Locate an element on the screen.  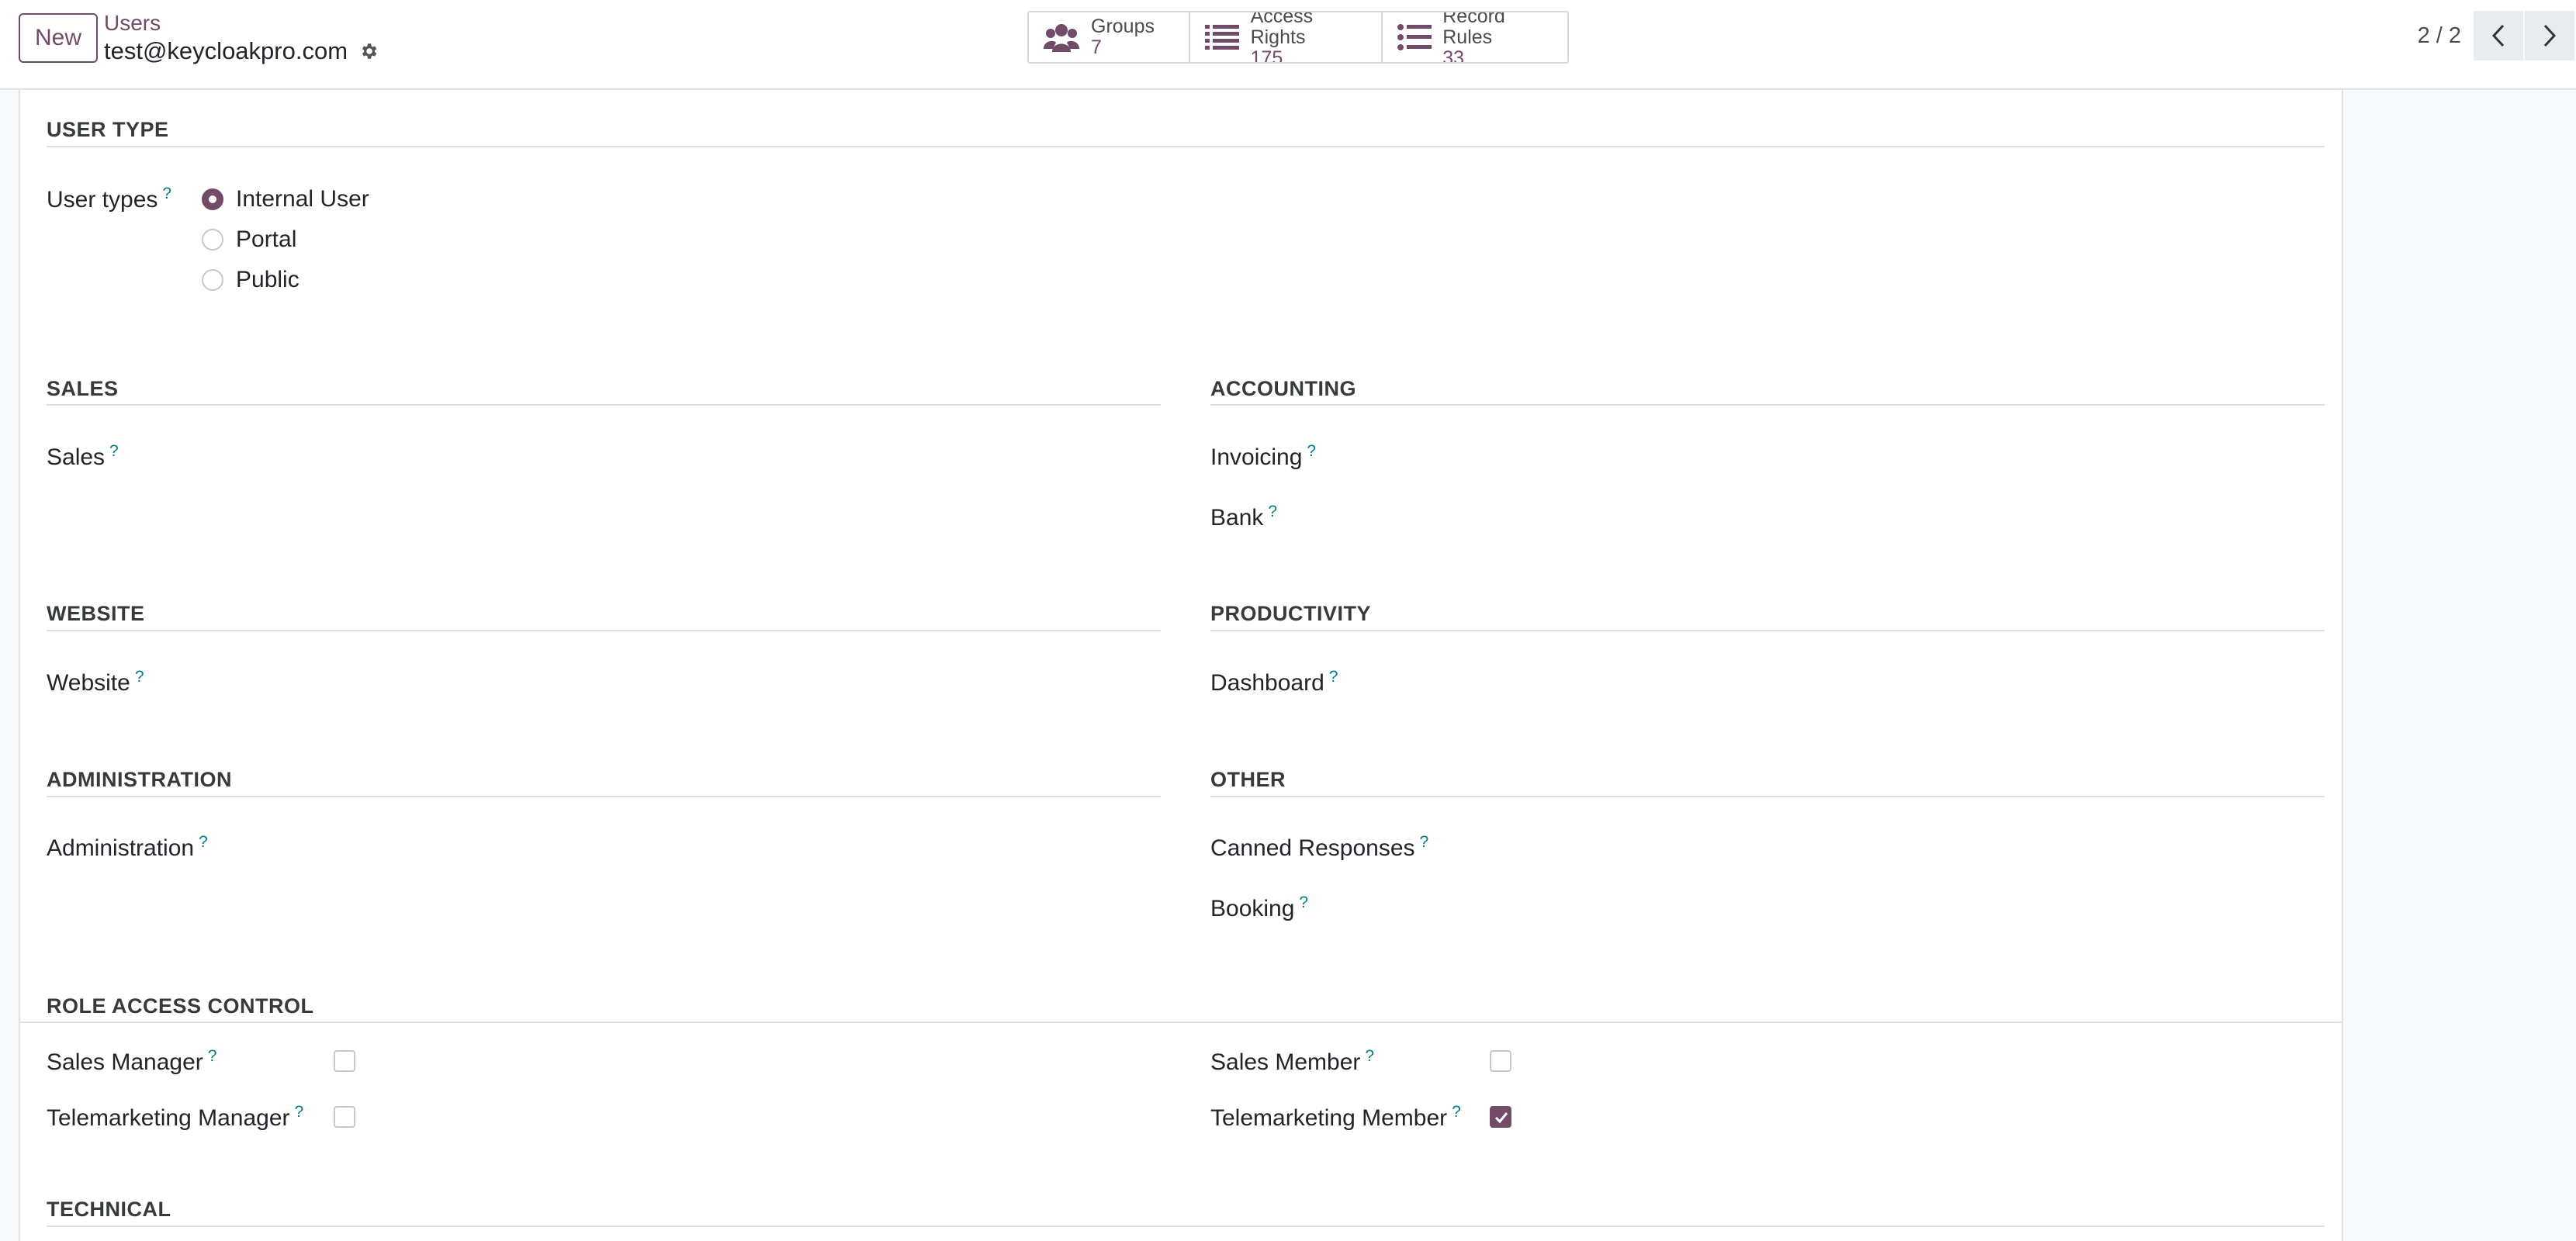
user-type-separator is located at coordinates (1186, 146).